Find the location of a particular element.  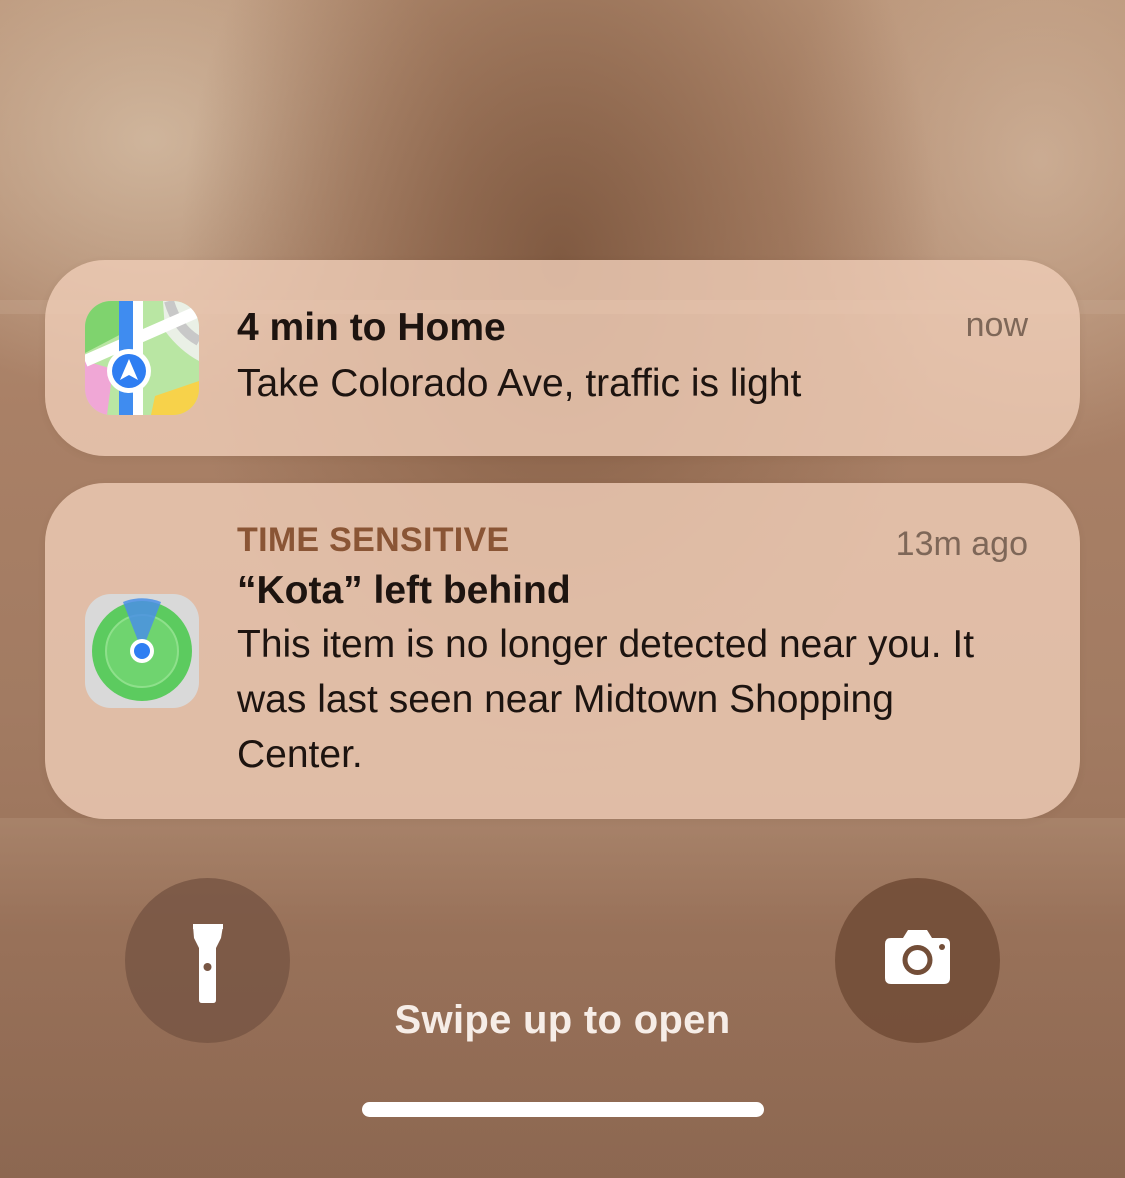

notification-time: now is located at coordinates (996, 325).